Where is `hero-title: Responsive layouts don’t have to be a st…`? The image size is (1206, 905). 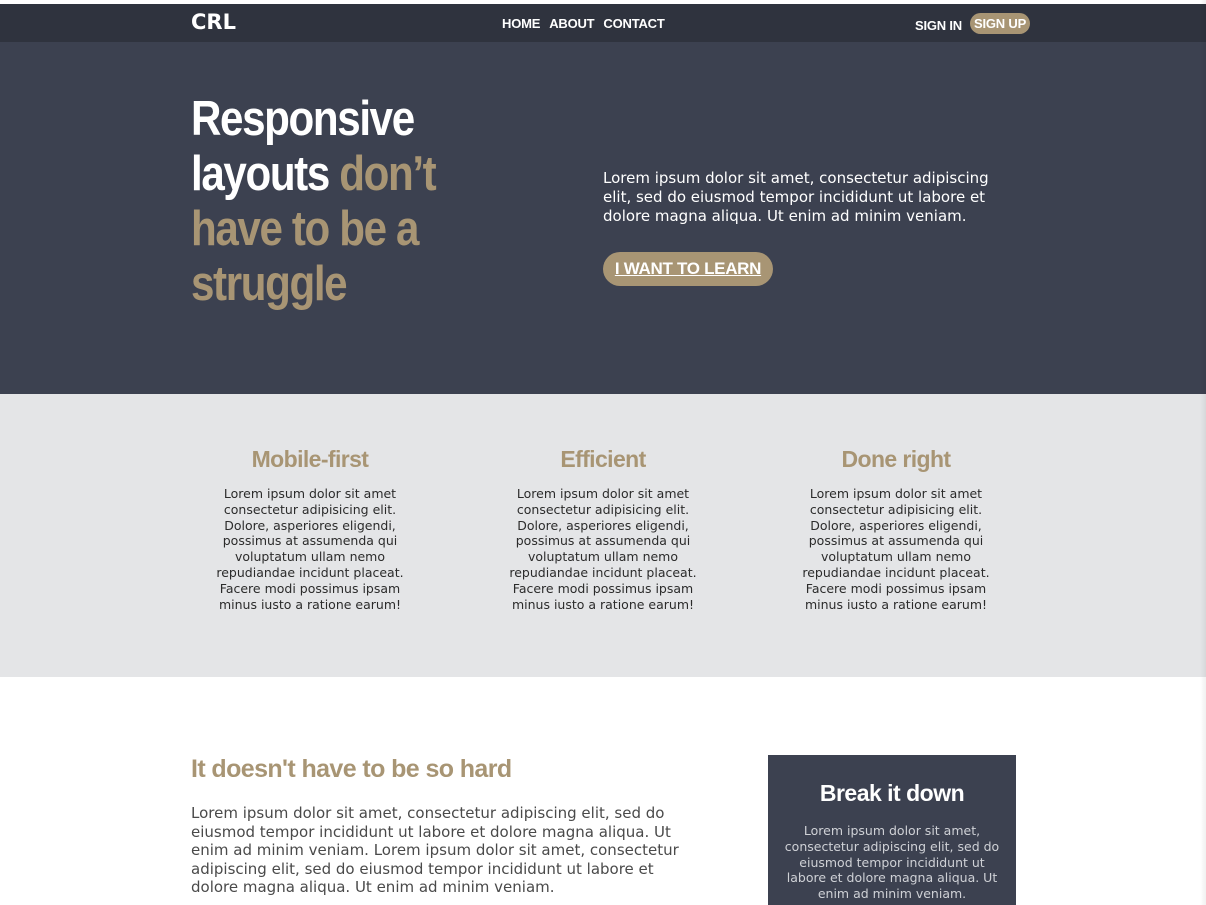
hero-title: Responsive layouts don’t have to be a st… is located at coordinates (320, 202).